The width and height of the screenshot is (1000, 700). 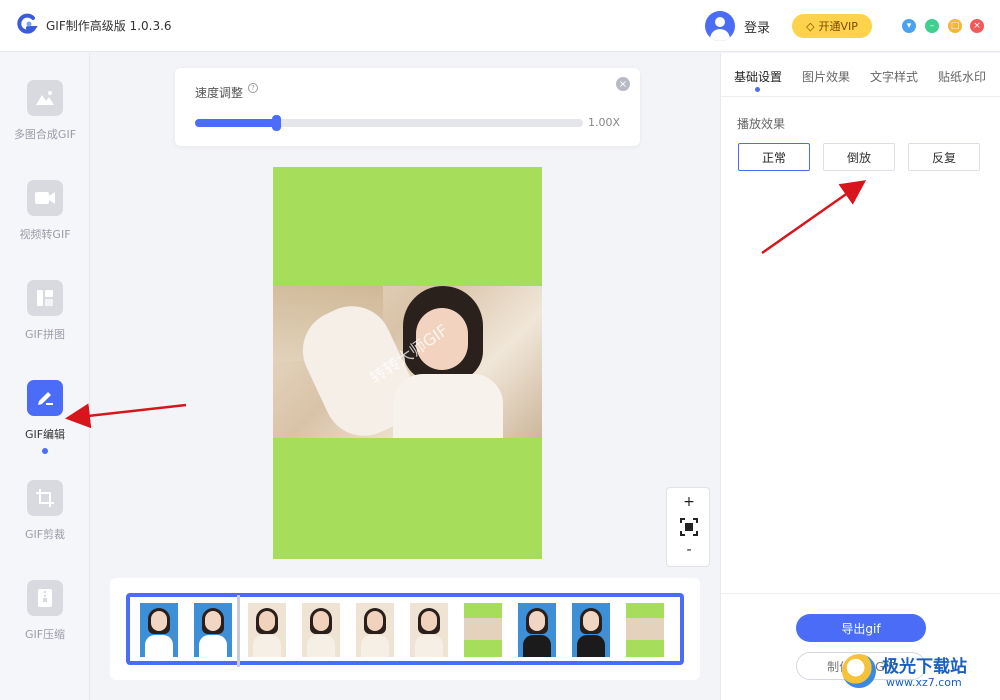 What do you see at coordinates (45, 598) in the screenshot?
I see `zip-file-icon` at bounding box center [45, 598].